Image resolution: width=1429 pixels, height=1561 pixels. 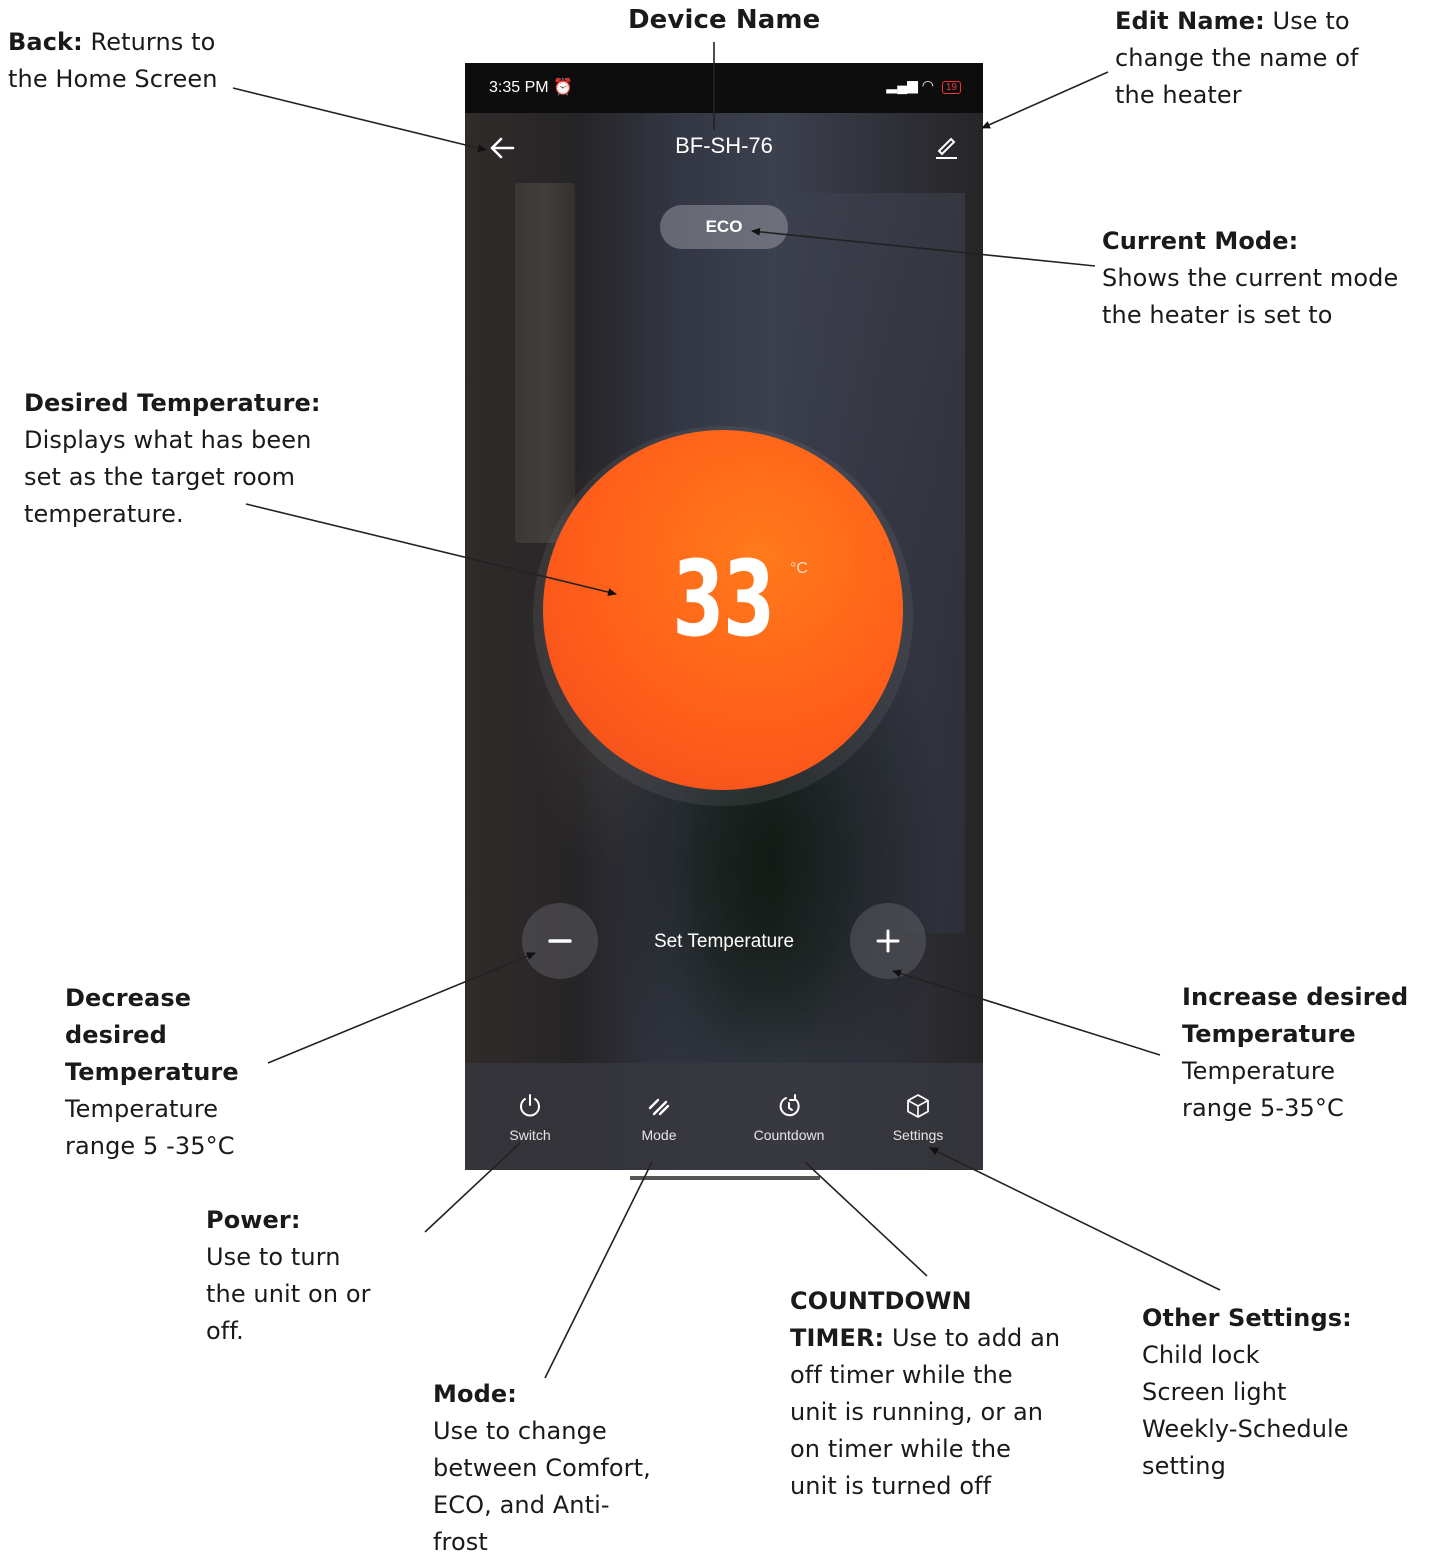 What do you see at coordinates (976, 1338) in the screenshot?
I see `annotation-text: Use to add an` at bounding box center [976, 1338].